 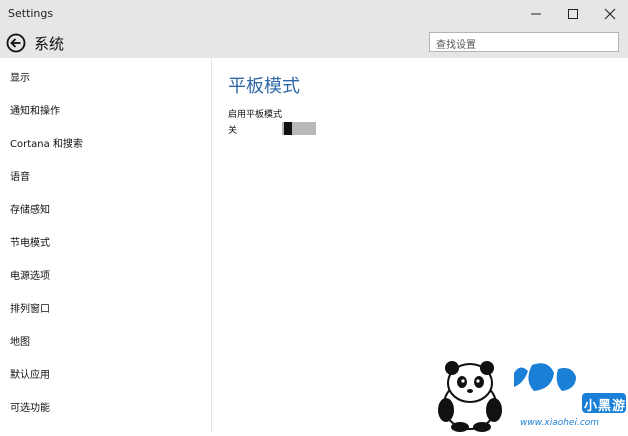 What do you see at coordinates (35, 109) in the screenshot?
I see `sidebar-item-notifications: 通知和操作` at bounding box center [35, 109].